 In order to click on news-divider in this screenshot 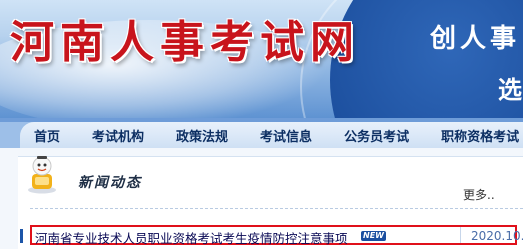, I will do `click(276, 208)`.